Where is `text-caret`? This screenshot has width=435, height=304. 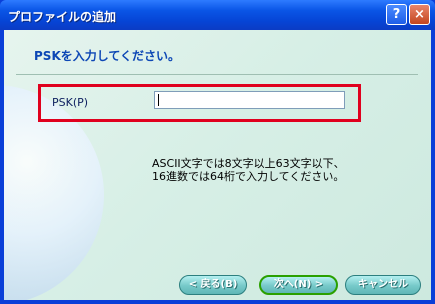 text-caret is located at coordinates (158, 100).